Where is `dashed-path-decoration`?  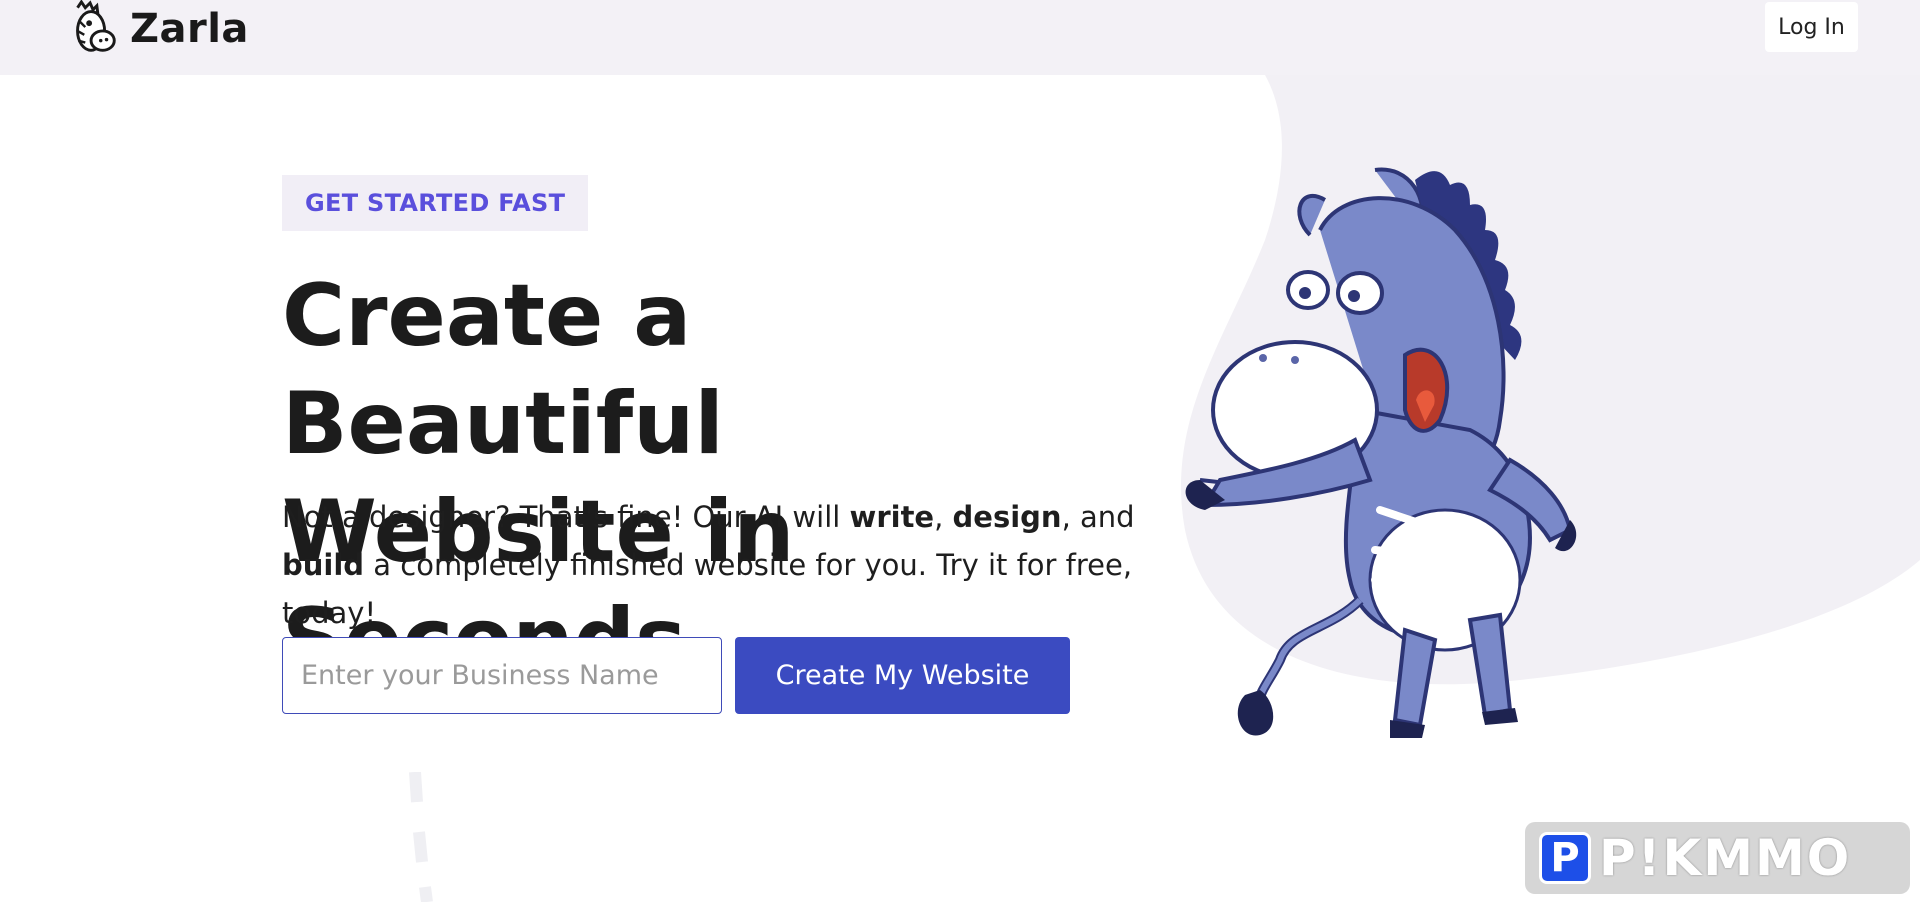
dashed-path-decoration is located at coordinates (421, 837).